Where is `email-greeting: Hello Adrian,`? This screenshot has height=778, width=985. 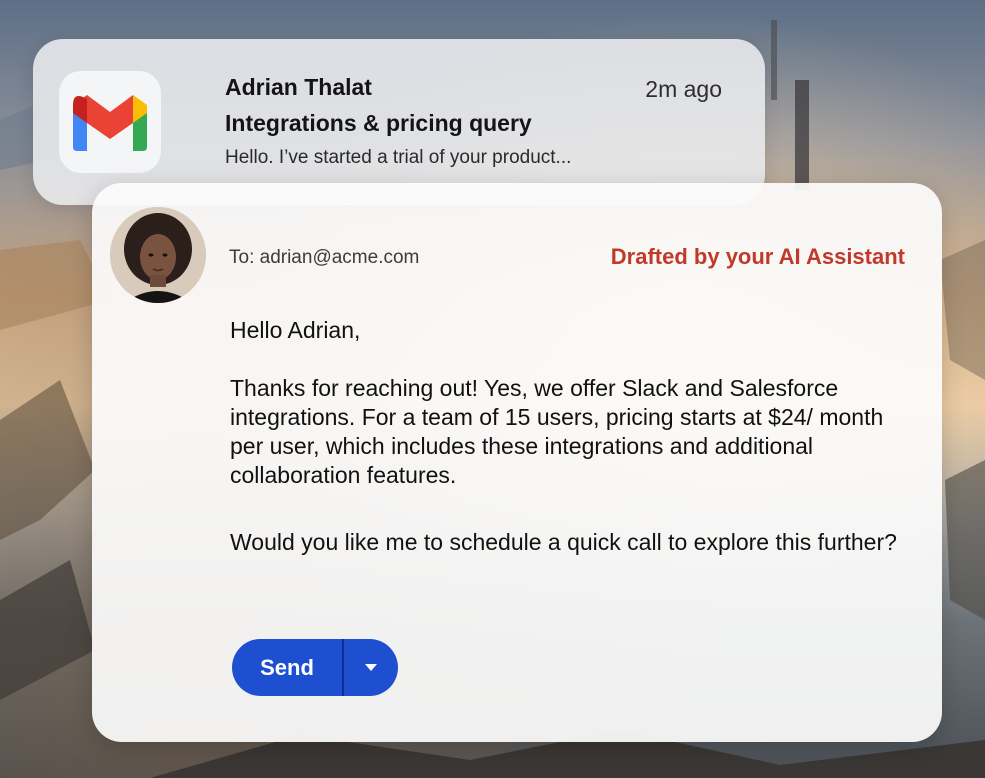
email-greeting: Hello Adrian, is located at coordinates (295, 330).